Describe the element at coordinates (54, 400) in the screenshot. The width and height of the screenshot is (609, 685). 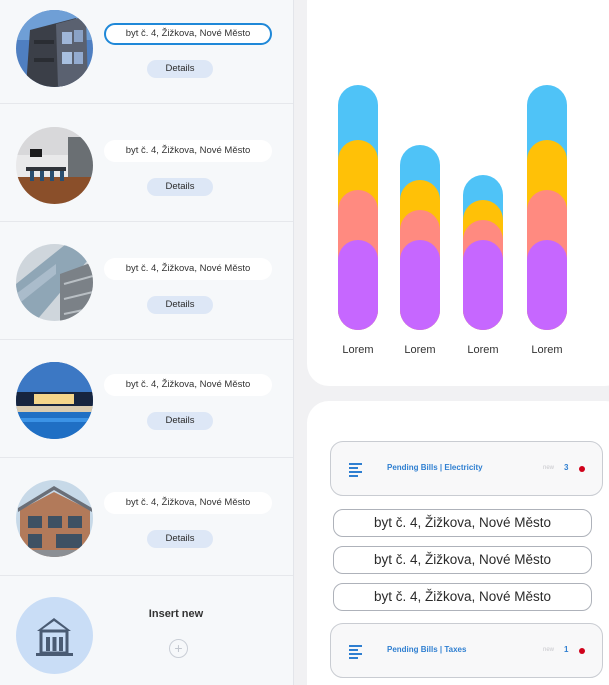
I see `pool-villa-photo` at that location.